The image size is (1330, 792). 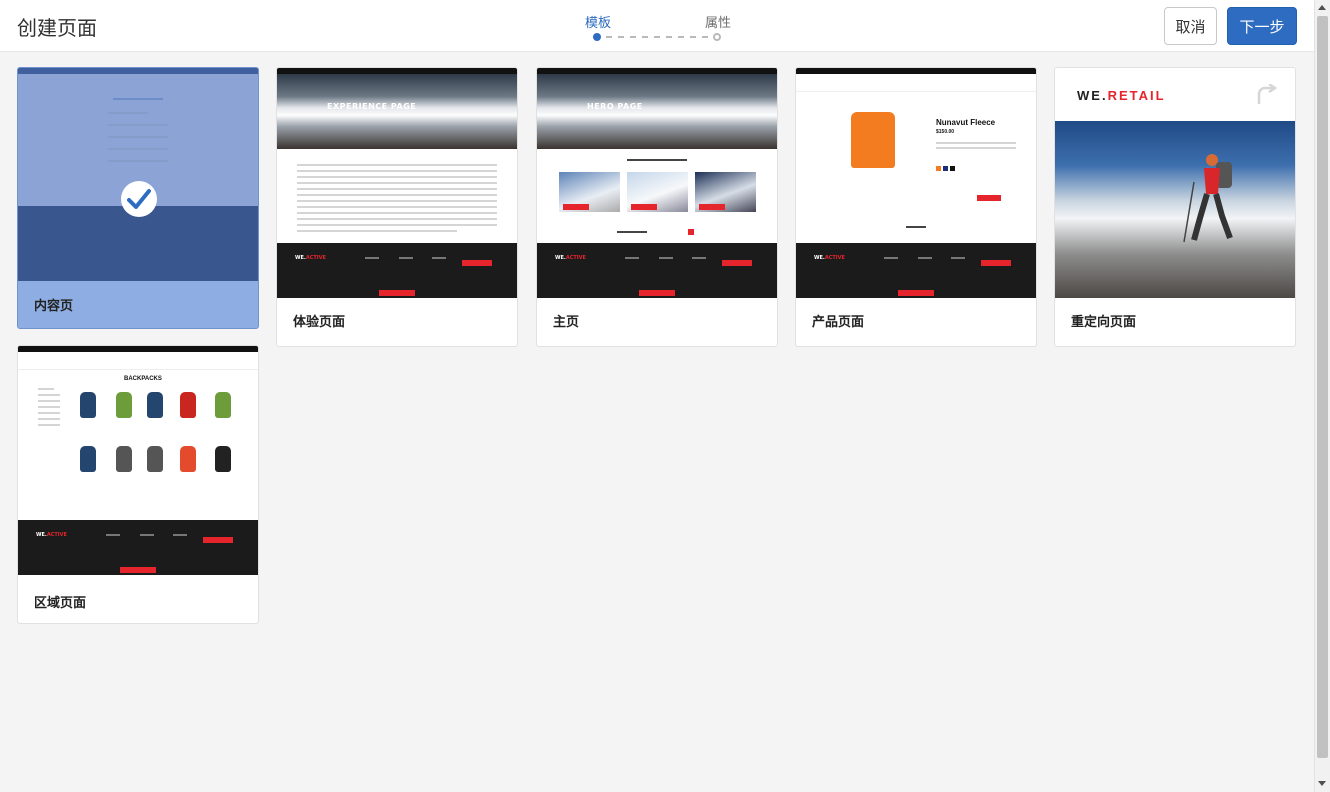 I want to click on page-title: 创建页面, so click(x=57, y=28).